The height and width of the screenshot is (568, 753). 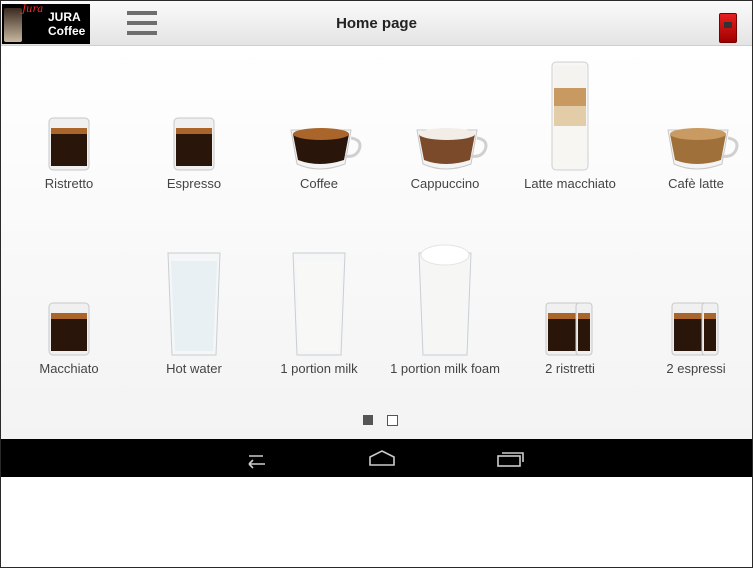 I want to click on product-caf-latte: Cafè latte, so click(x=694, y=141).